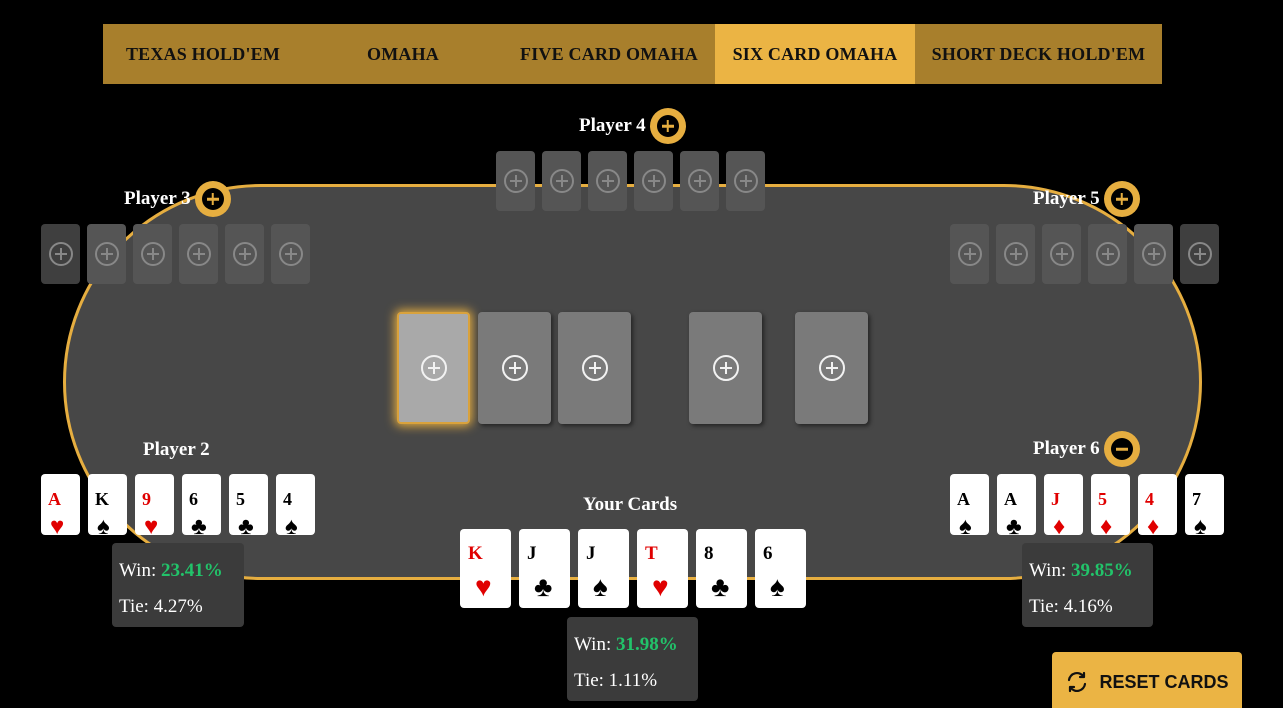 The width and height of the screenshot is (1283, 708). Describe the element at coordinates (768, 553) in the screenshot. I see `card-rank: 6` at that location.